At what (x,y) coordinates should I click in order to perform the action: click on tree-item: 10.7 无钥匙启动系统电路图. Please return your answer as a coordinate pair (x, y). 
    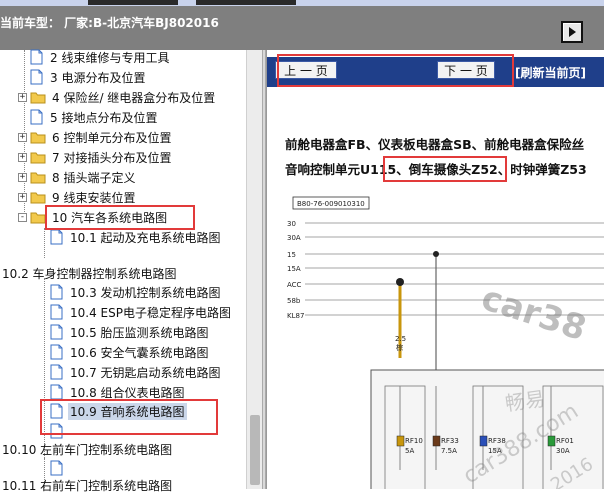
    Looking at the image, I should click on (136, 372).